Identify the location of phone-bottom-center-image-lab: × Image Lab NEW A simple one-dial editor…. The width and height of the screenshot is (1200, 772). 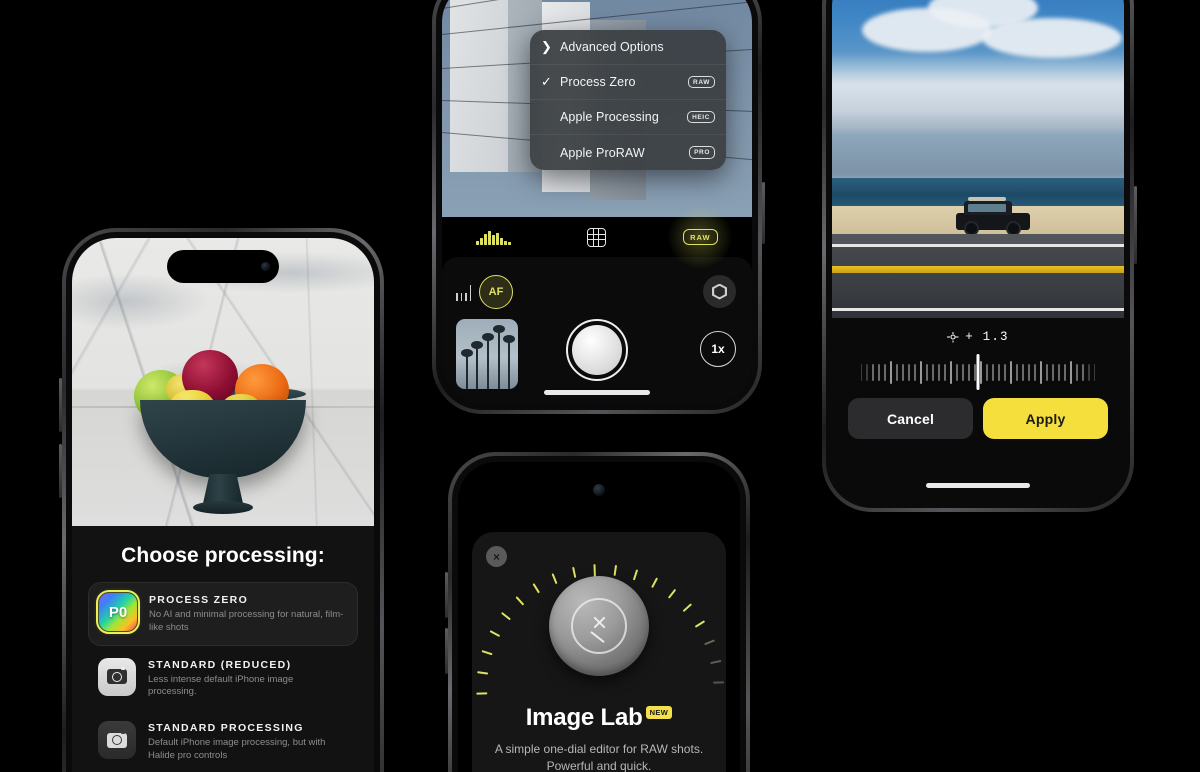
(597, 612).